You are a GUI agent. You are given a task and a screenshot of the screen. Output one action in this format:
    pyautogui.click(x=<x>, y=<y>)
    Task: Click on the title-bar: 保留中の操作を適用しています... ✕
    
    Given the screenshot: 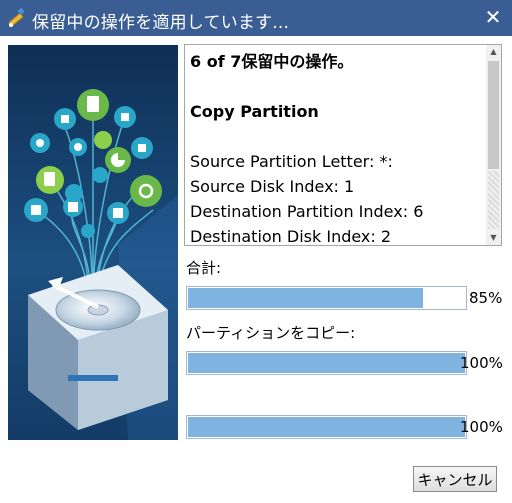 What is the action you would take?
    pyautogui.click(x=256, y=18)
    